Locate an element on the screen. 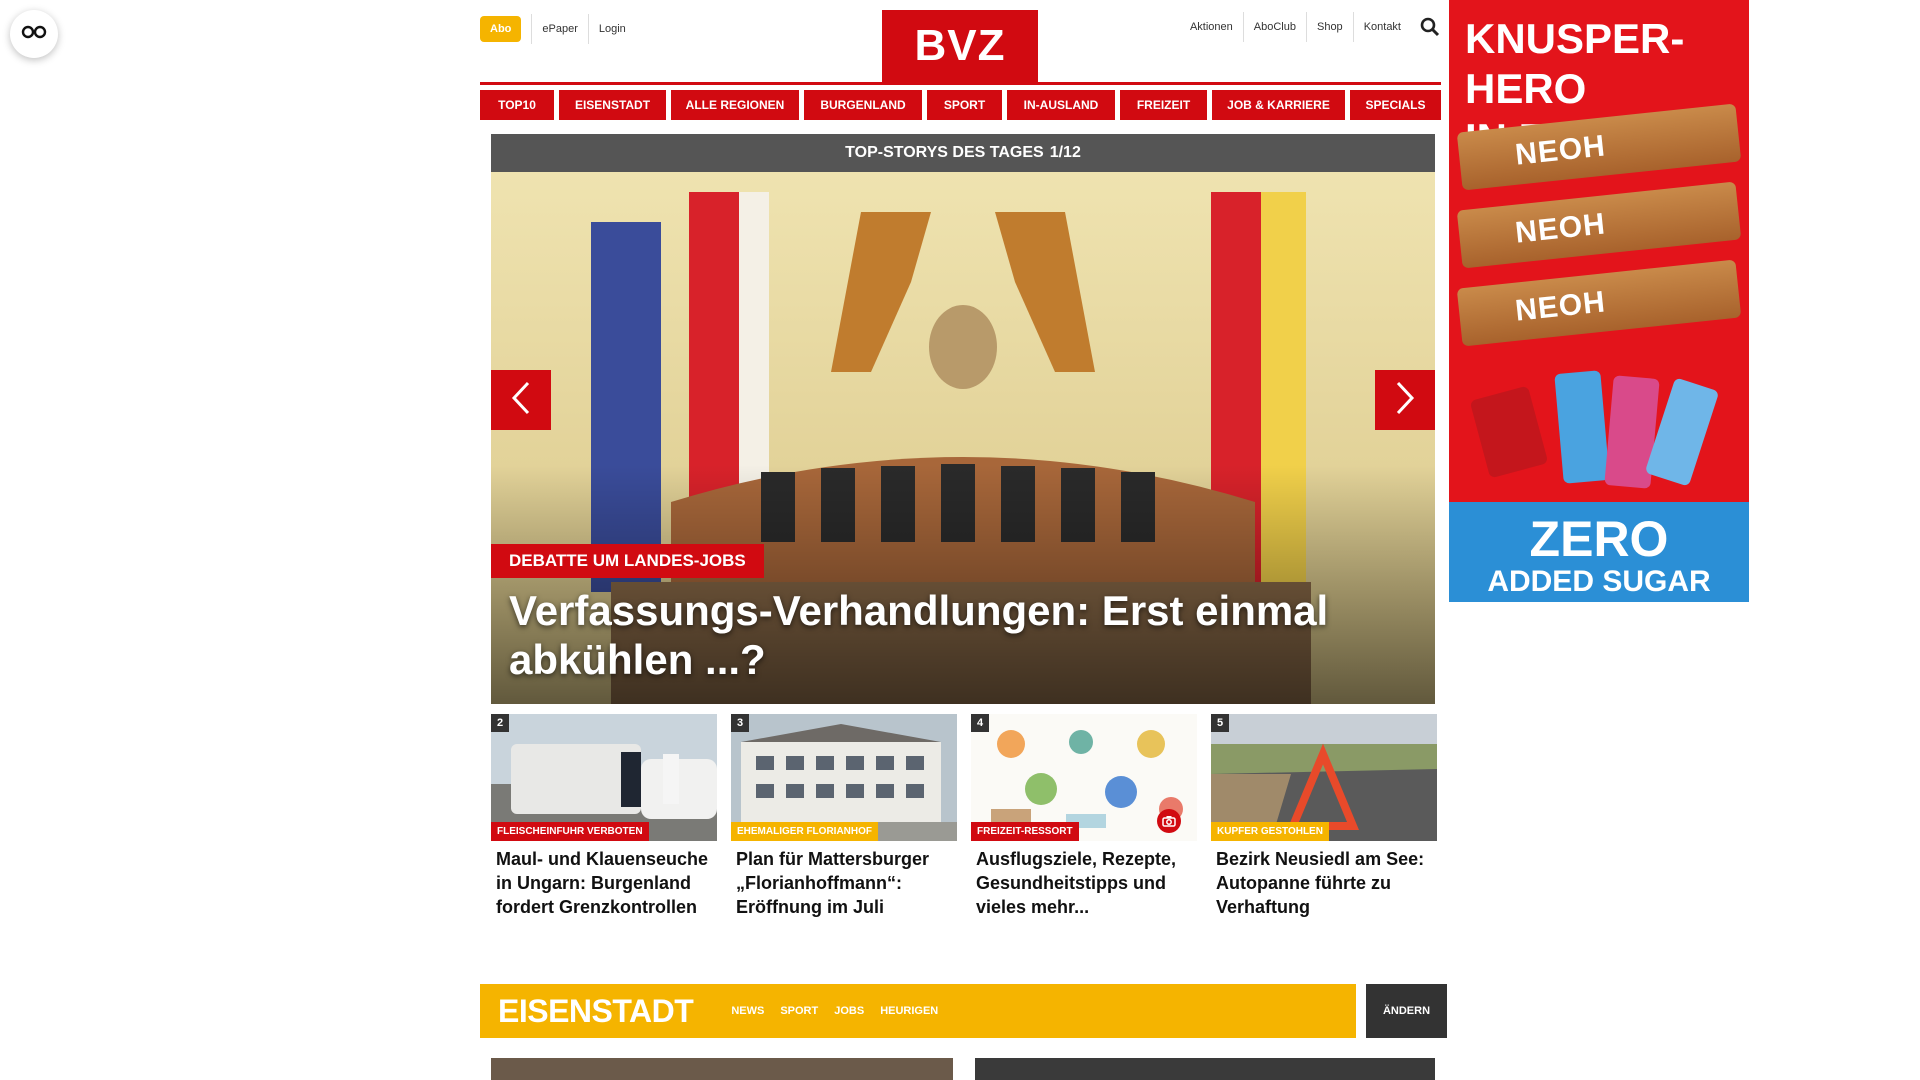 The height and width of the screenshot is (1080, 1920). teaser-kicker: KUPFER GESTOHLEN is located at coordinates (1270, 831).